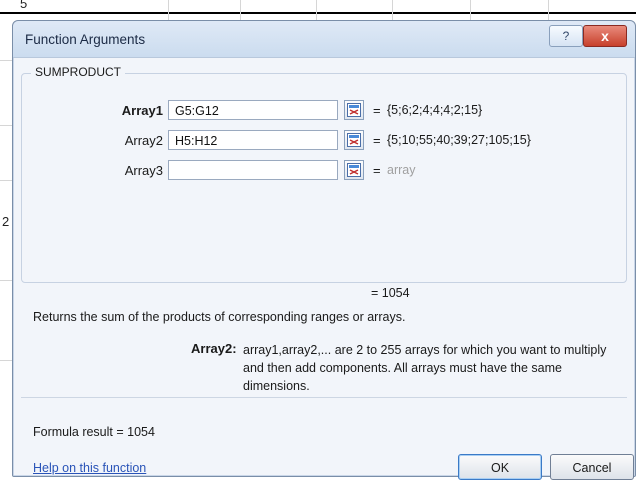 The image size is (636, 483). I want to click on array2-result: {5;10;55;40;39;27;105;15}, so click(459, 140).